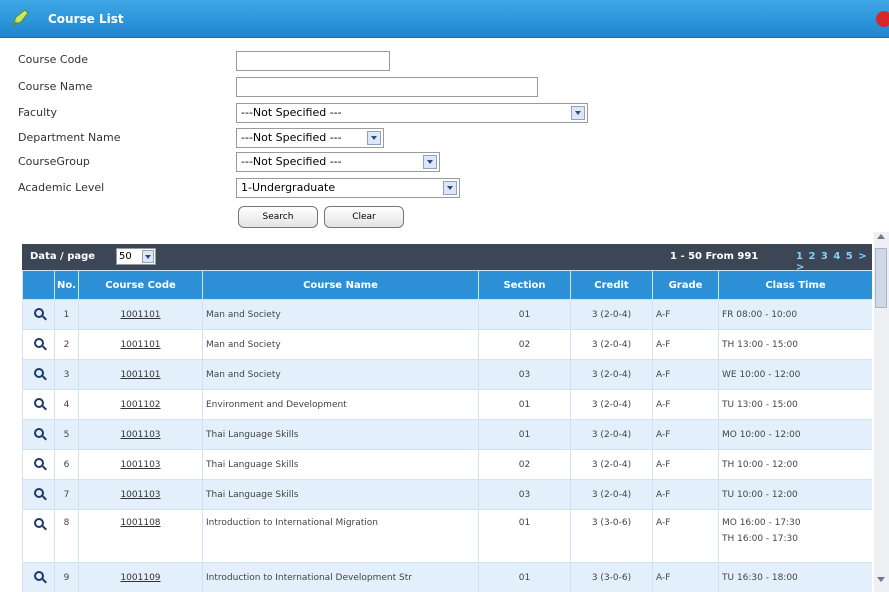 The width and height of the screenshot is (889, 592). Describe the element at coordinates (54, 161) in the screenshot. I see `coursegroup-label: CourseGroup` at that location.